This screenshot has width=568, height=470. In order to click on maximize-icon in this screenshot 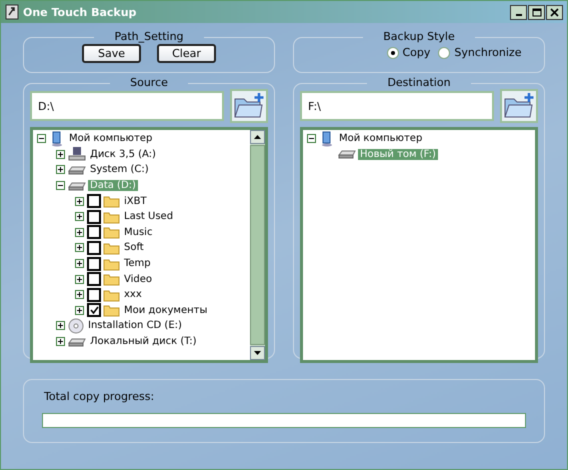, I will do `click(537, 12)`.